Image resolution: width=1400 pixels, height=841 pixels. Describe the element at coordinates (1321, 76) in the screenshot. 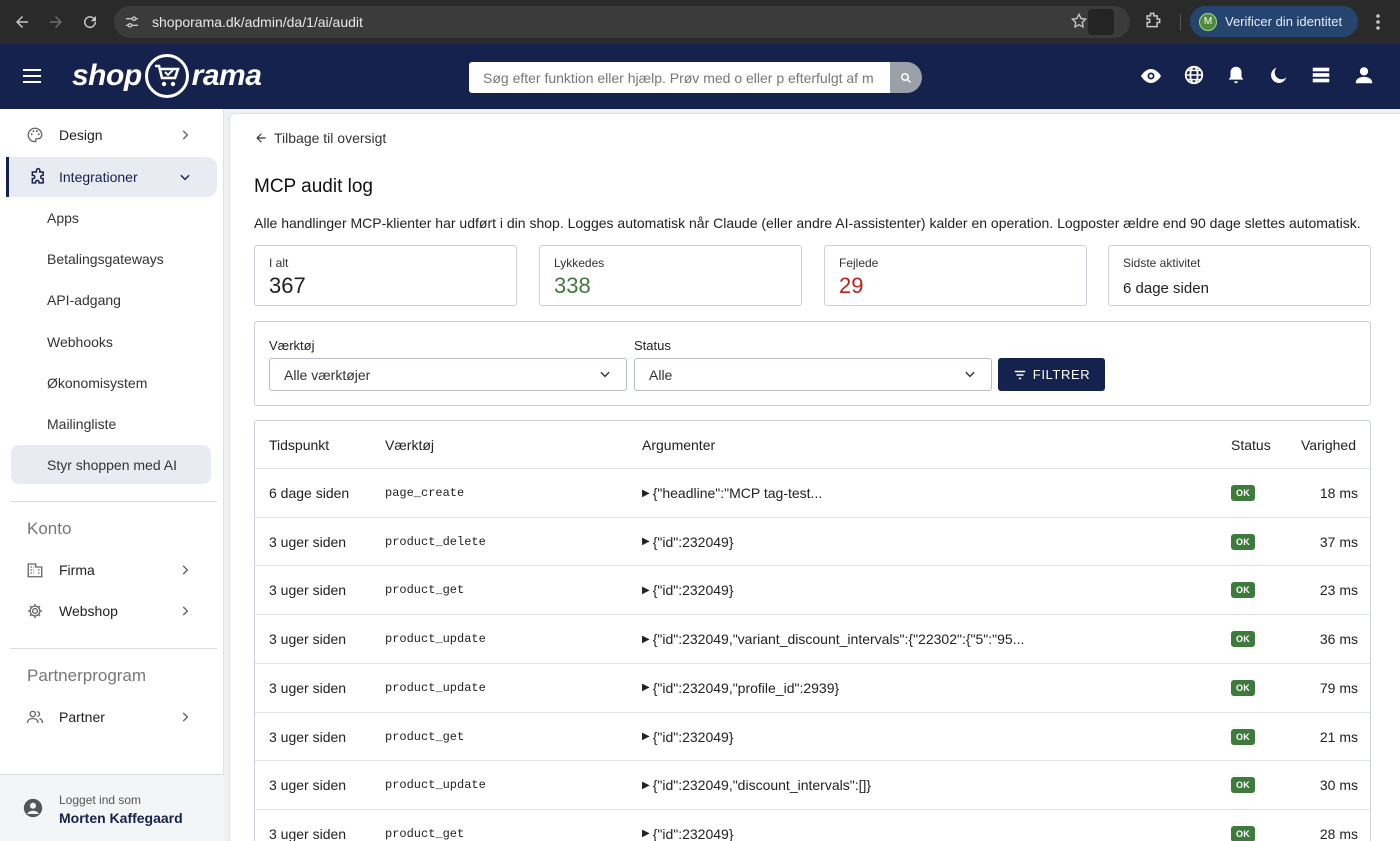

I see `storage-icon` at that location.